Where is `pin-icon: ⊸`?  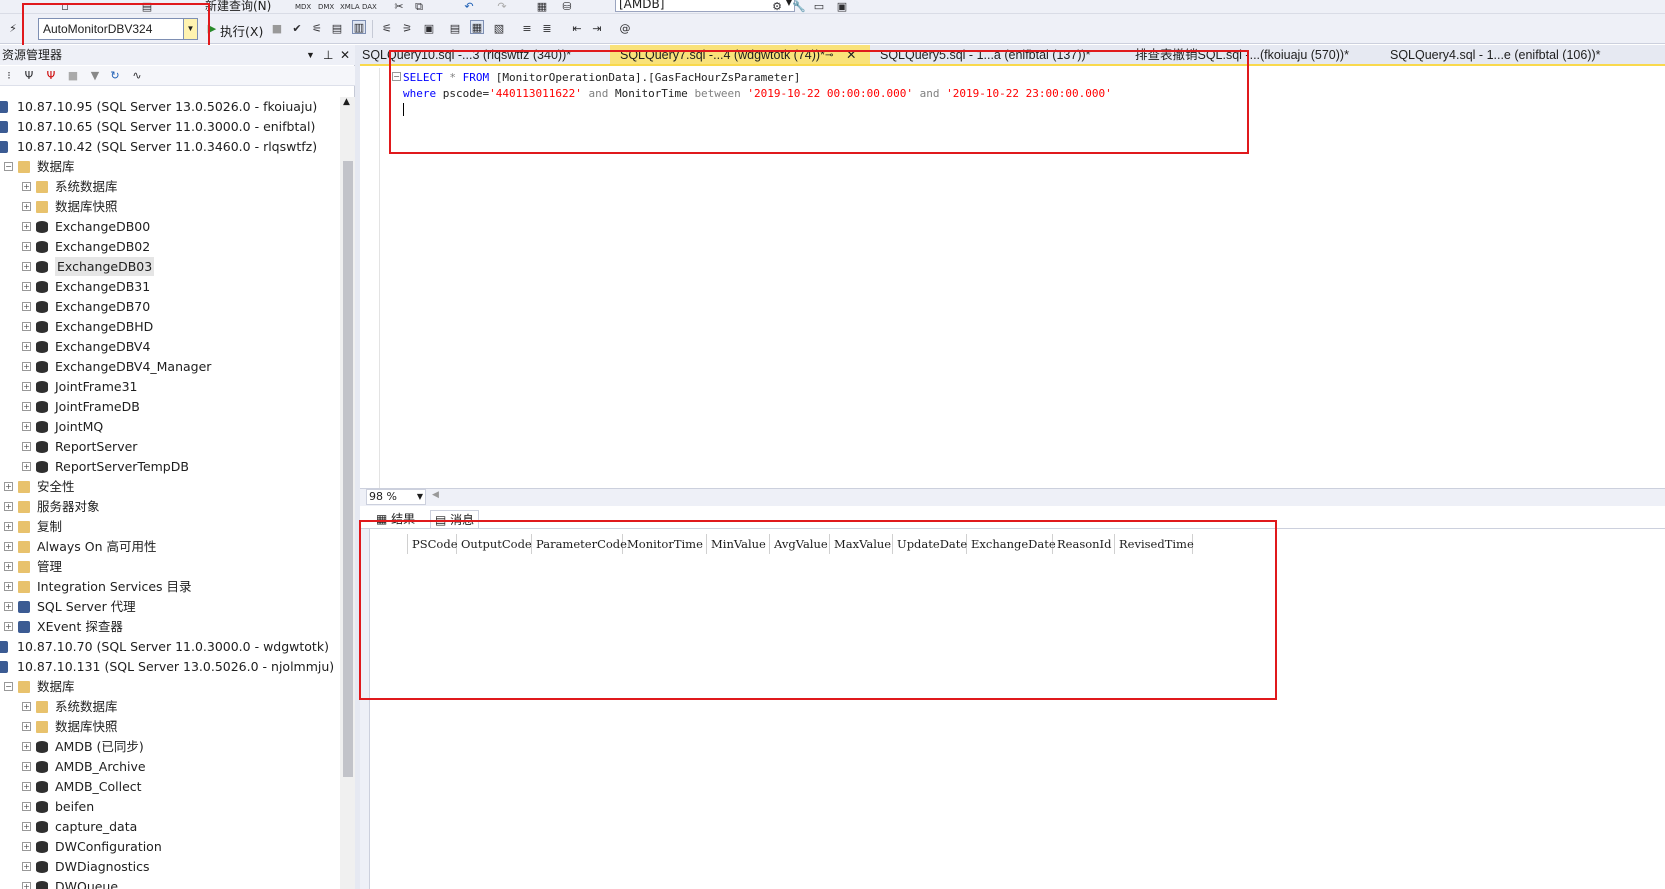
pin-icon: ⊸ is located at coordinates (829, 54).